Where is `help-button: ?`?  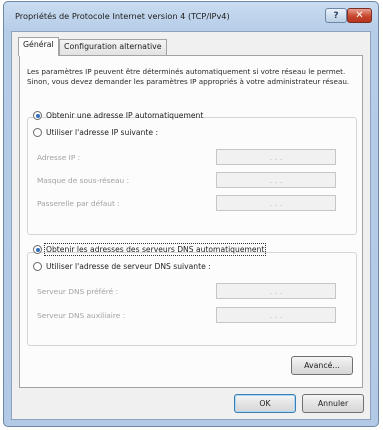
help-button: ? is located at coordinates (336, 15).